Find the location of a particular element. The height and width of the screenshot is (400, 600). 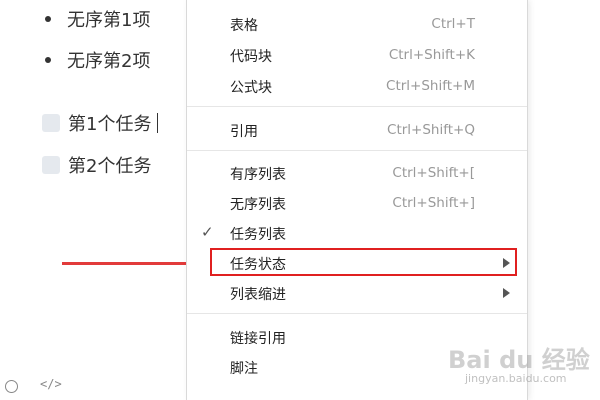

menu-item-shortcut: Ctrl+Shift+M is located at coordinates (430, 86).